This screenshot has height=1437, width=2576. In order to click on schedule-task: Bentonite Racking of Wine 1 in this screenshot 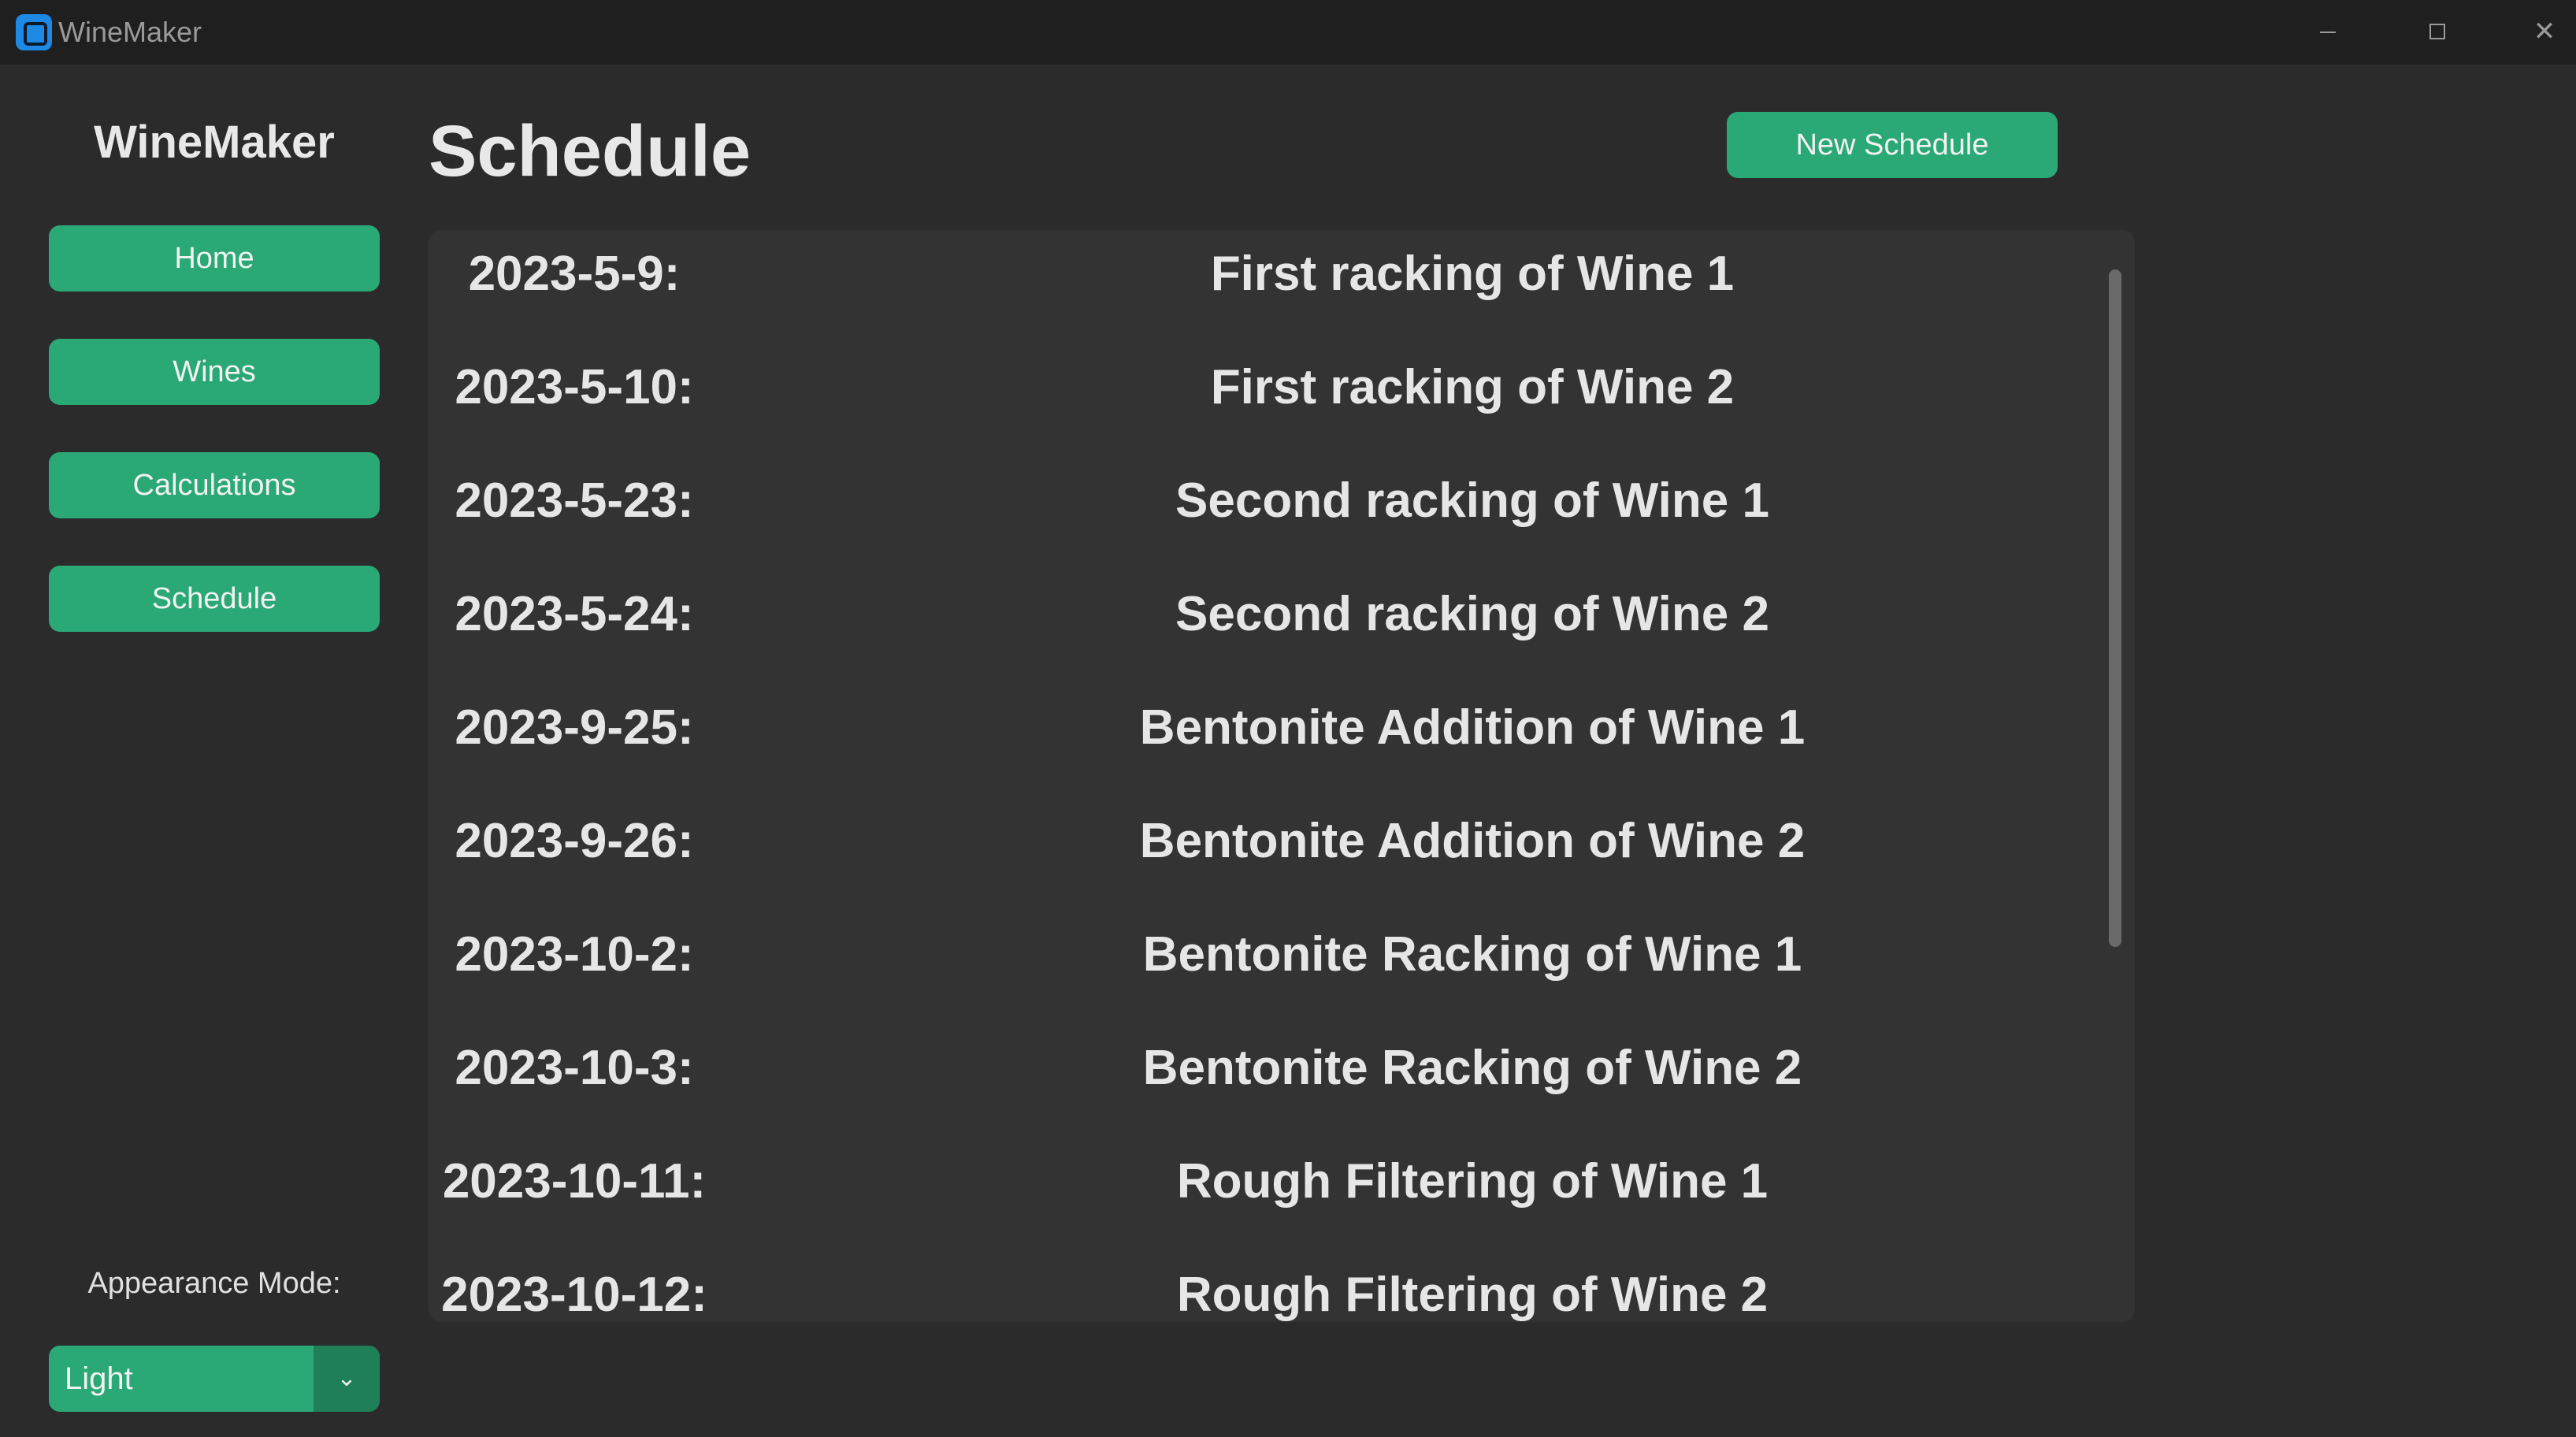, I will do `click(1472, 954)`.